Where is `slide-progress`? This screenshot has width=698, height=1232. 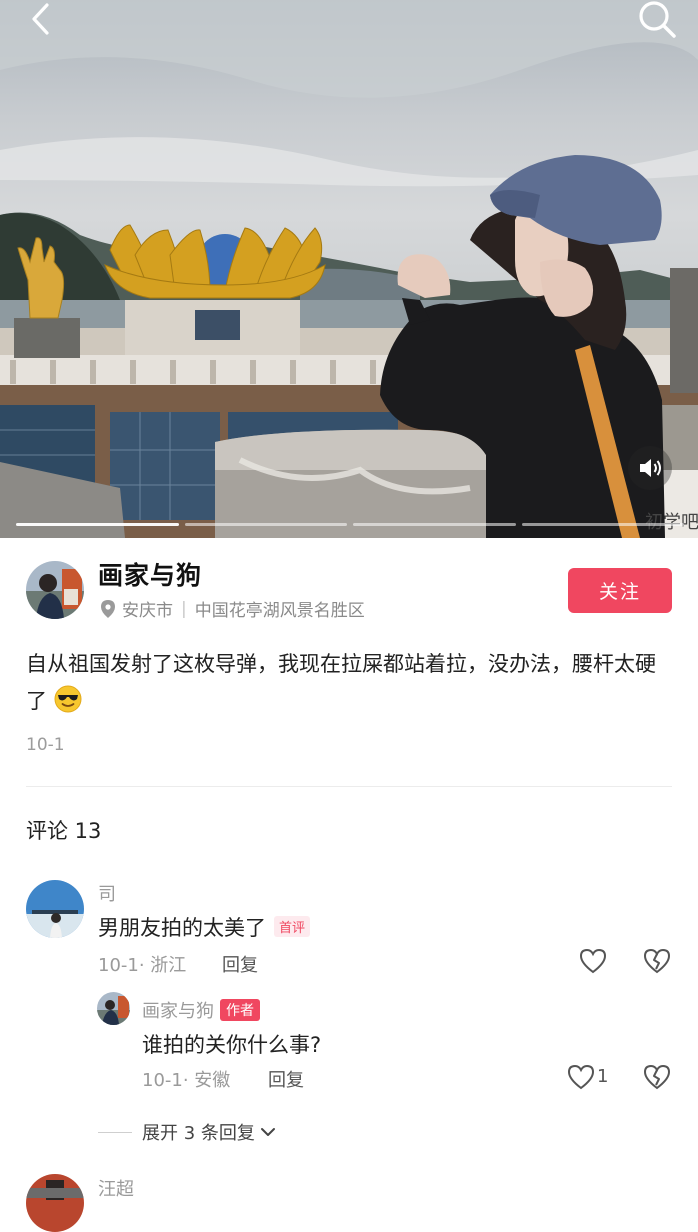
slide-progress is located at coordinates (350, 525).